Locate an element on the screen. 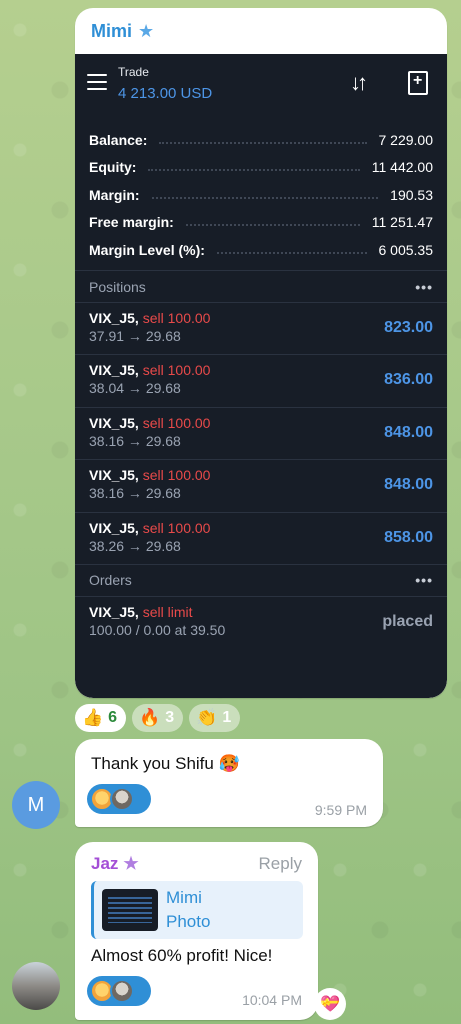 The image size is (461, 1024). new-order-icon is located at coordinates (418, 83).